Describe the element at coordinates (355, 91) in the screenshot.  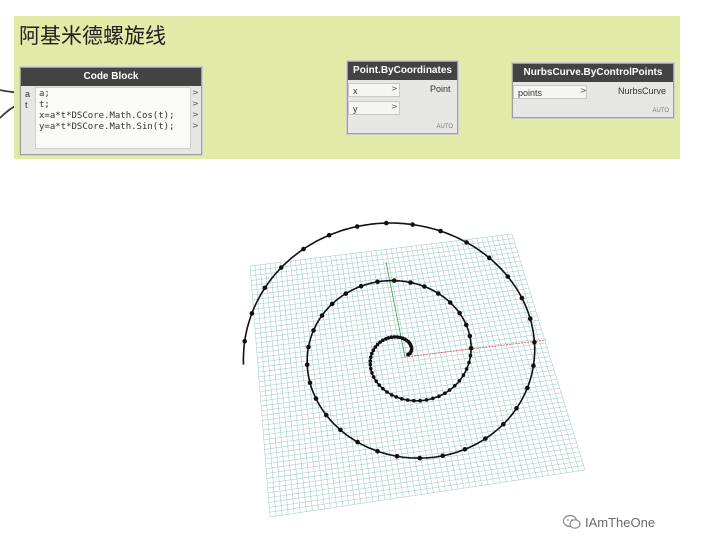
I see `point-input-x-label: x` at that location.